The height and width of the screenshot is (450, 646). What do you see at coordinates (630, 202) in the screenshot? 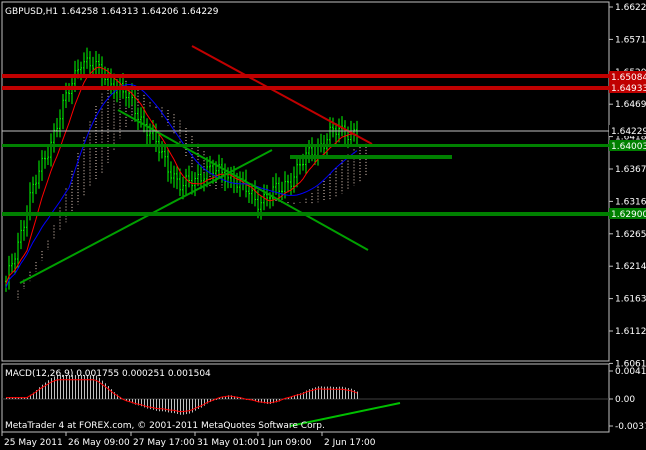
I see `price-tick-label: 1.63160` at bounding box center [630, 202].